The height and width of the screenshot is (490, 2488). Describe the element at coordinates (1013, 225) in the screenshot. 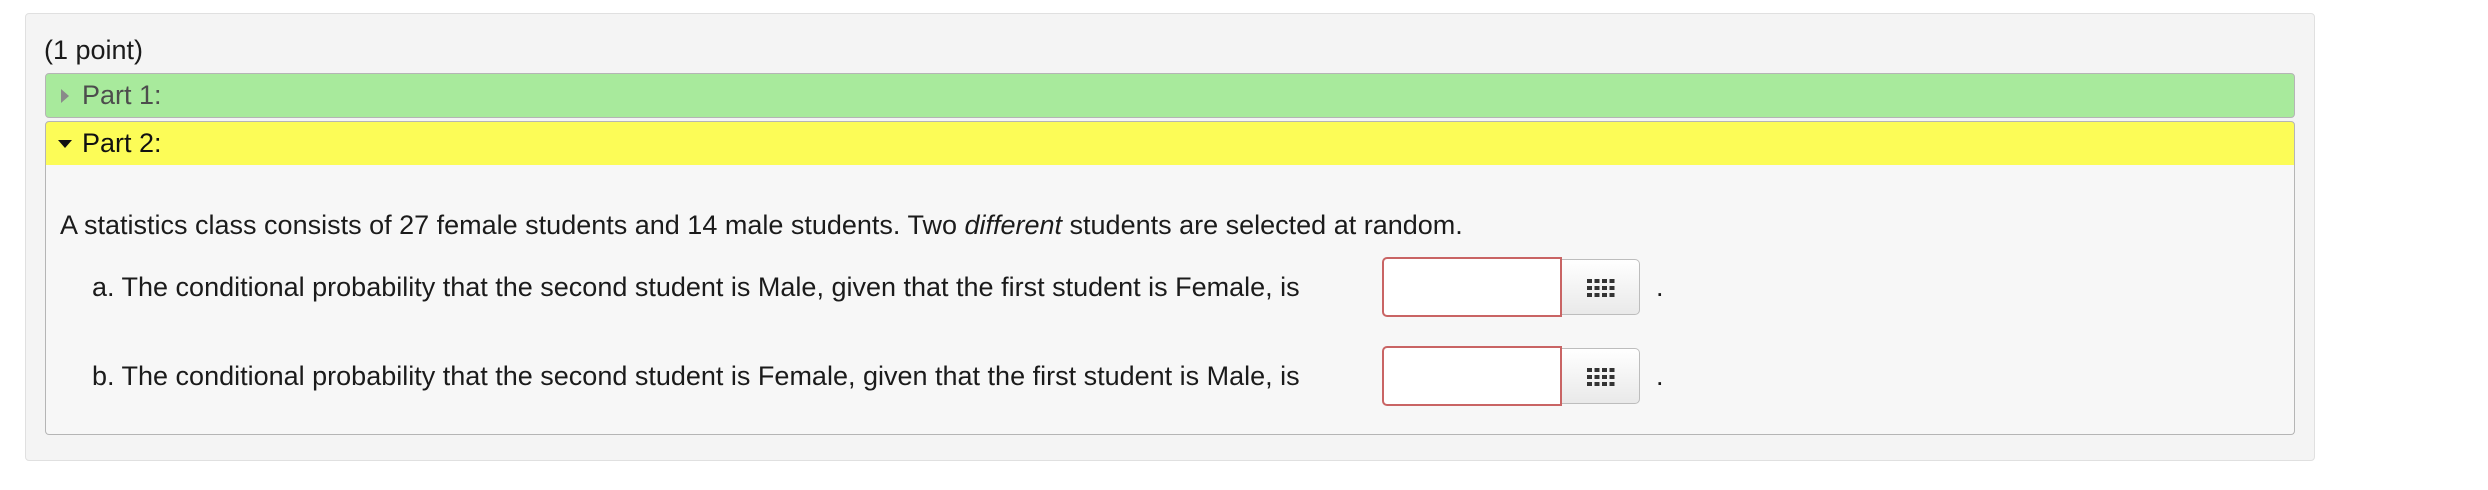

I see `statement-emphasis: different` at that location.